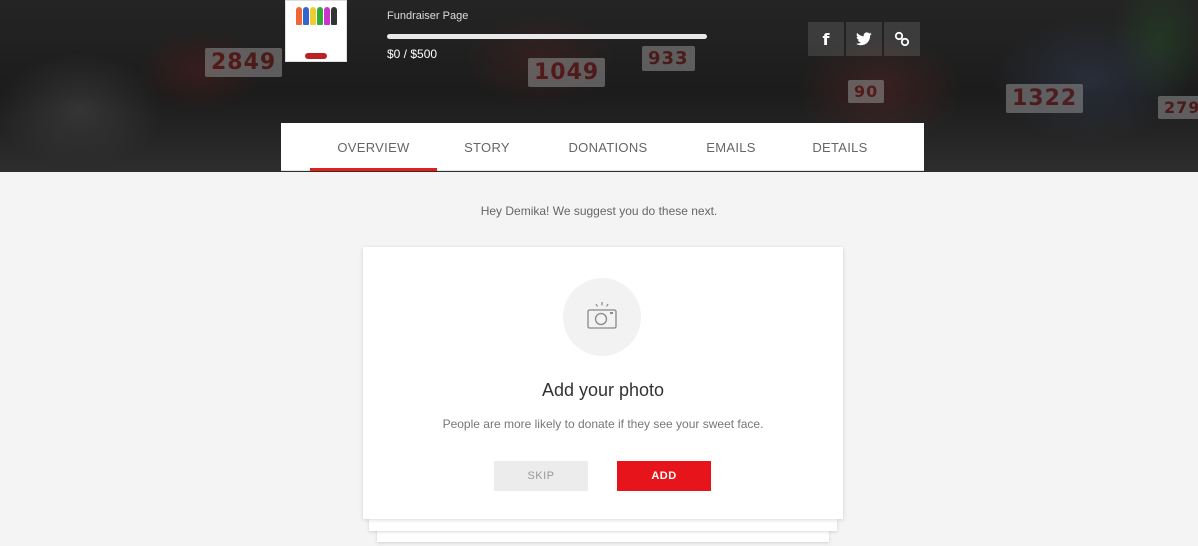 This screenshot has width=1198, height=546. I want to click on facebook-share-button: f, so click(826, 39).